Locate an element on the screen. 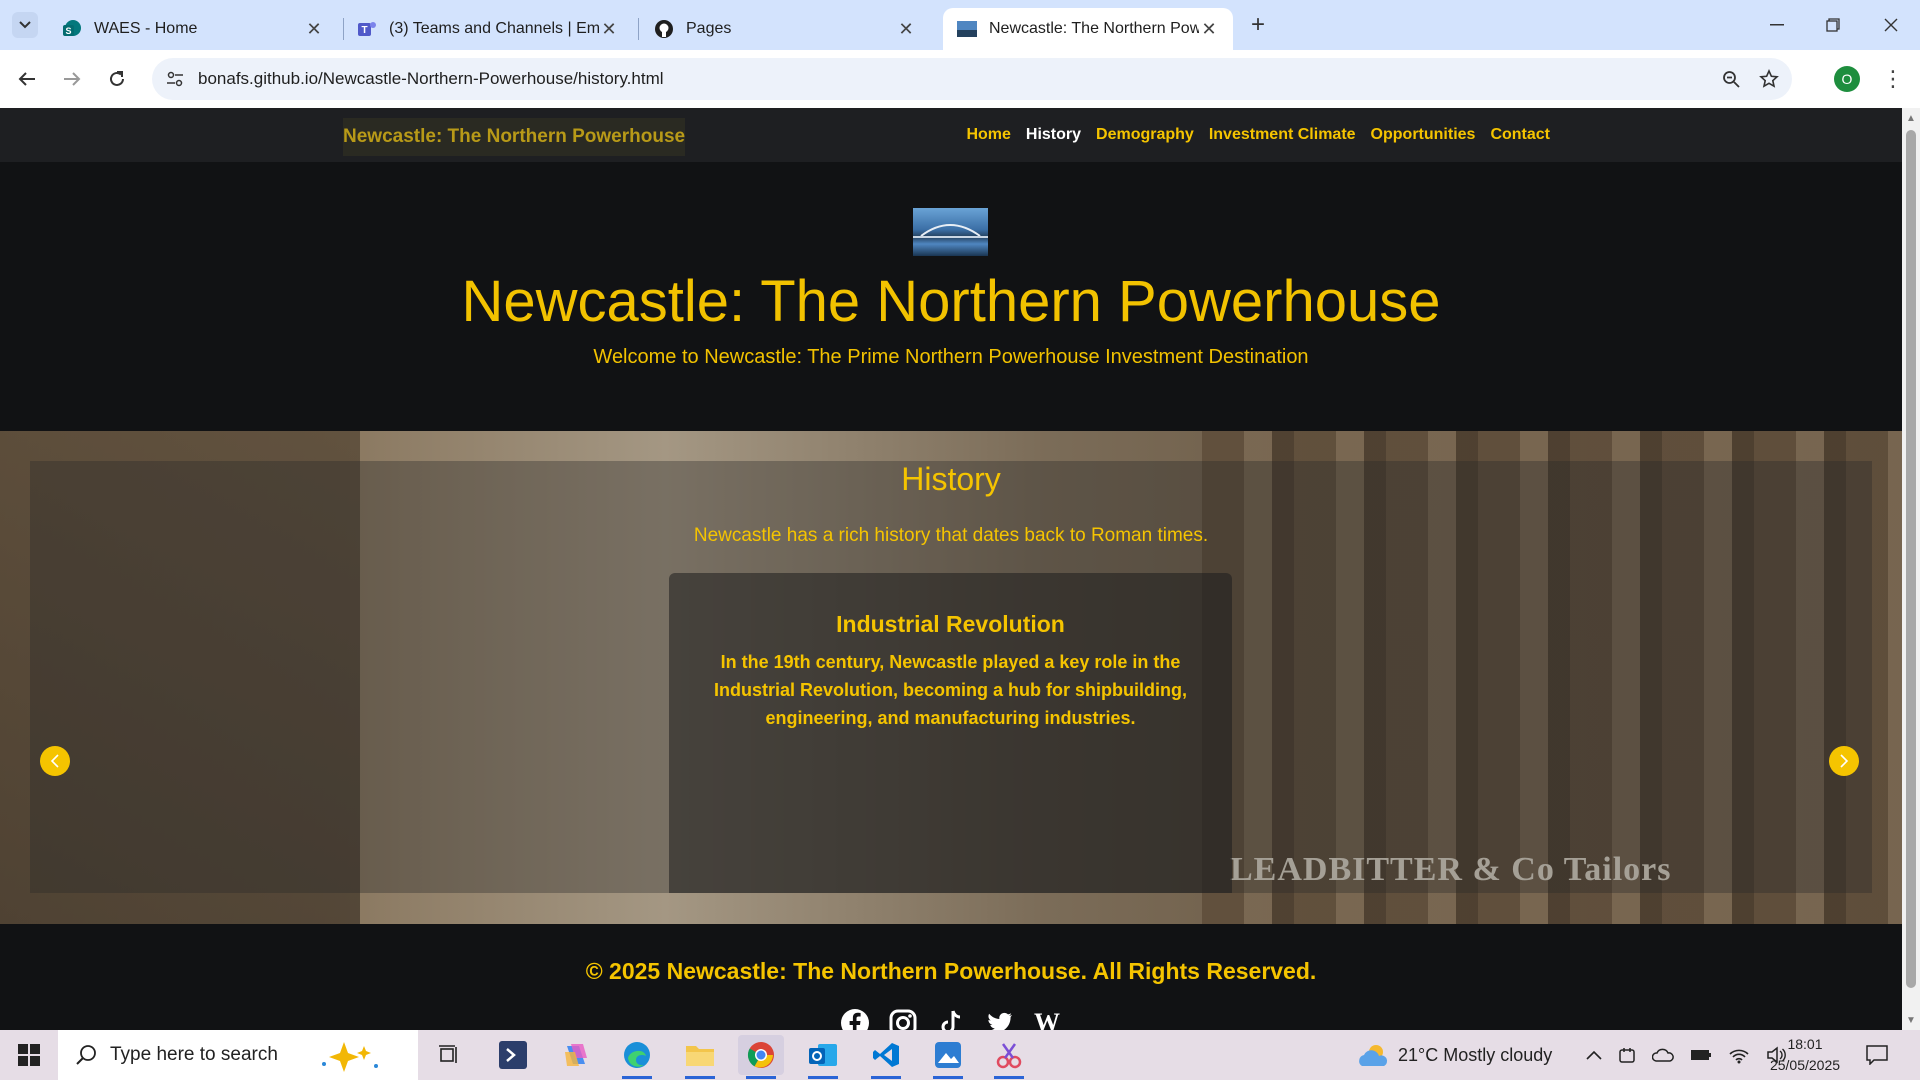 The height and width of the screenshot is (1080, 1920). taskbar-app-snipping-tool is located at coordinates (1009, 1057).